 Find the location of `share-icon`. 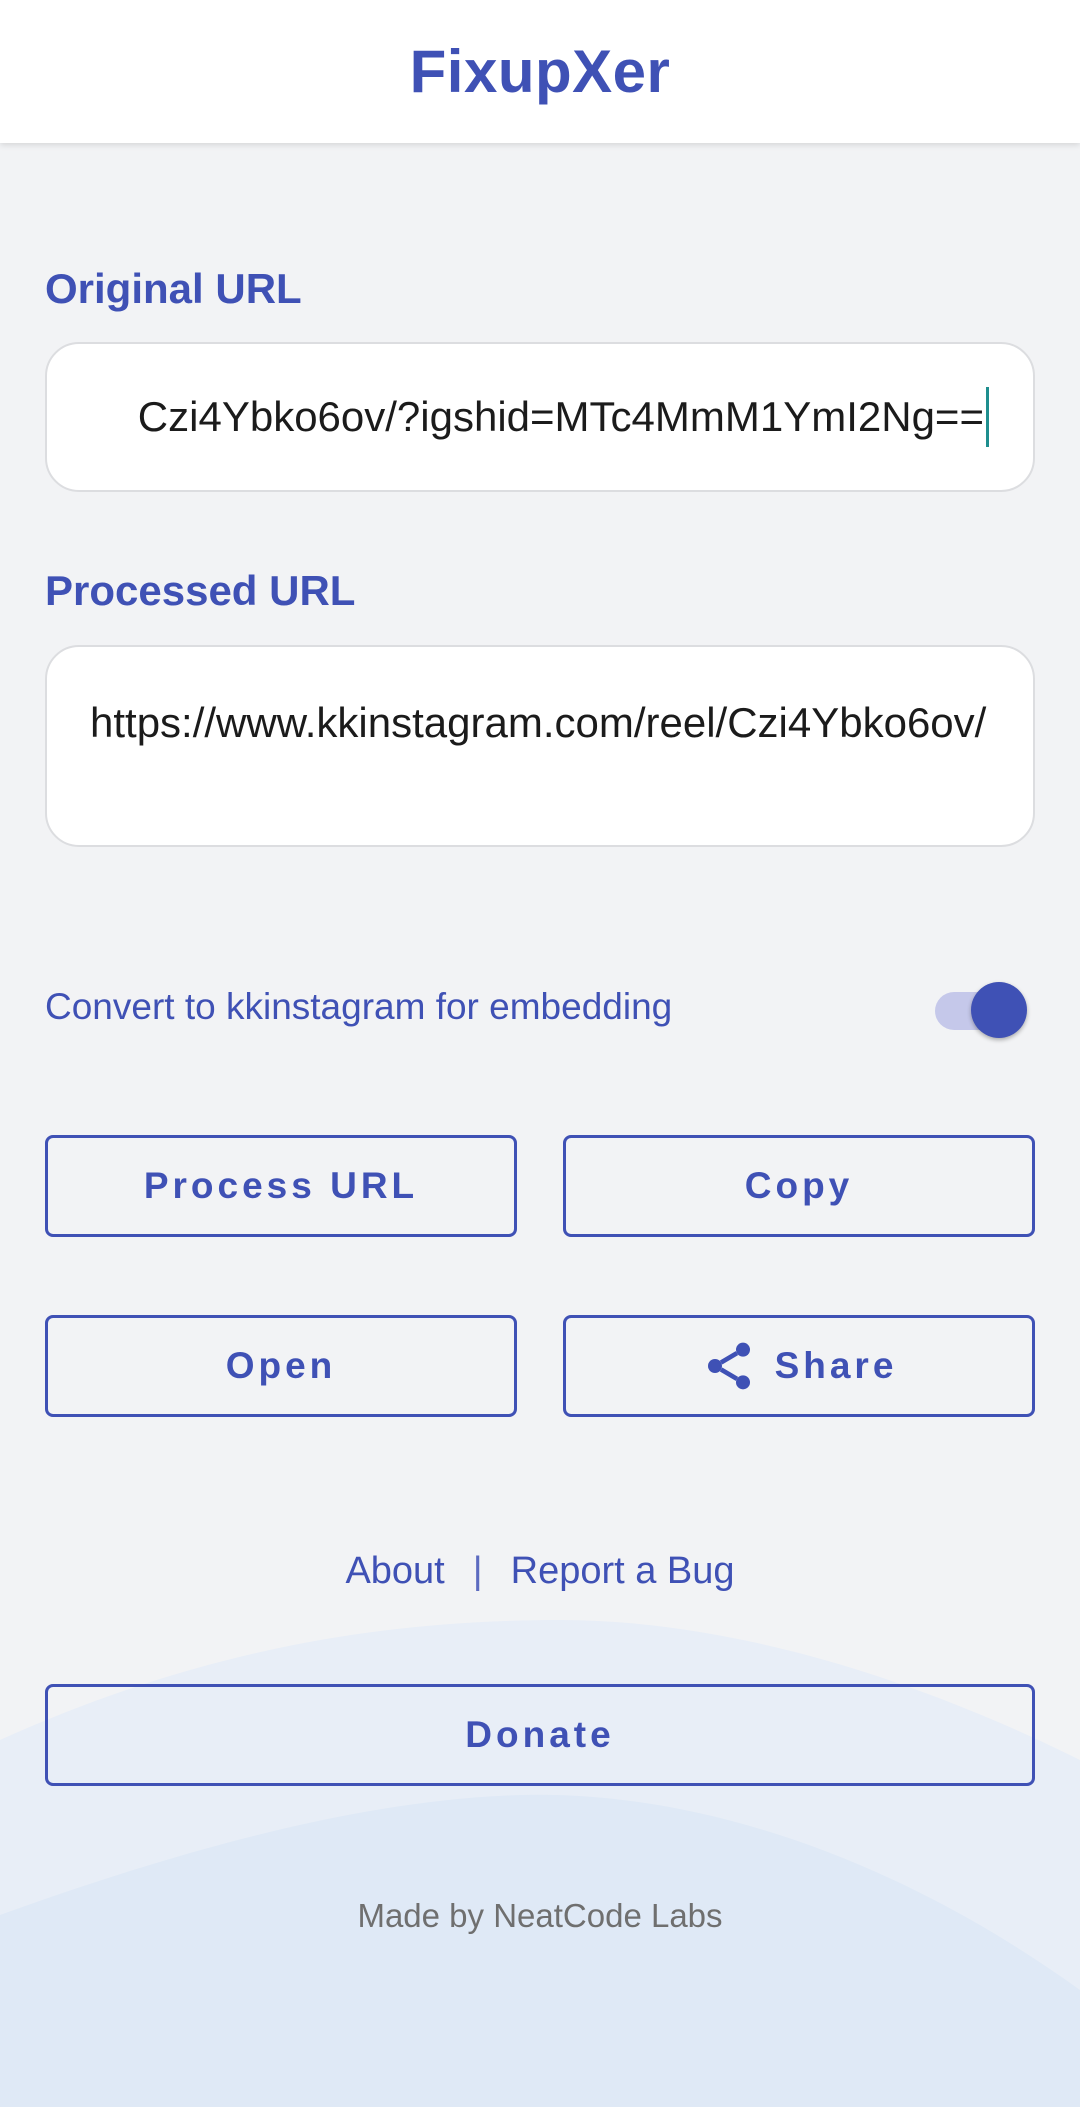

share-icon is located at coordinates (728, 1366).